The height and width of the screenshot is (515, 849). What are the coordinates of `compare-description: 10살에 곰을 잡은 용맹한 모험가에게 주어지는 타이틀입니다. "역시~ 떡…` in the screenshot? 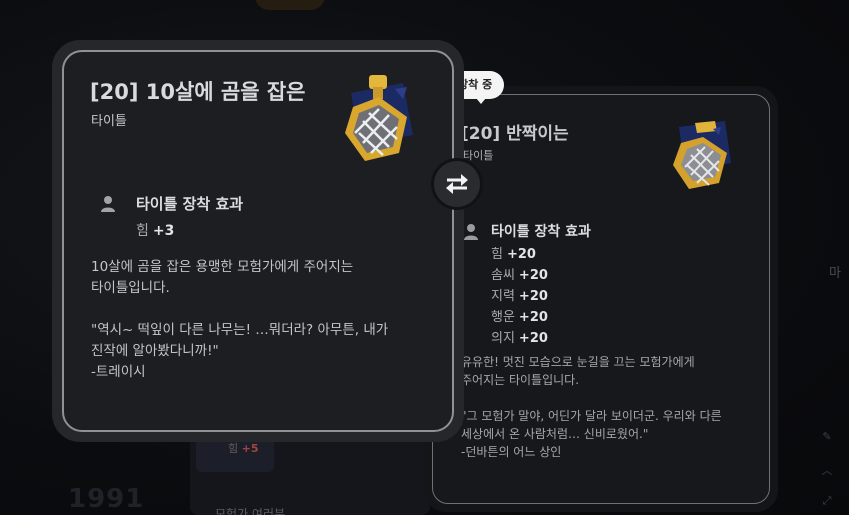 It's located at (240, 319).